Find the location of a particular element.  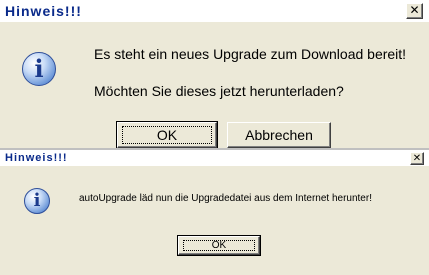

cancel-button-label: Abbrechen is located at coordinates (279, 135).